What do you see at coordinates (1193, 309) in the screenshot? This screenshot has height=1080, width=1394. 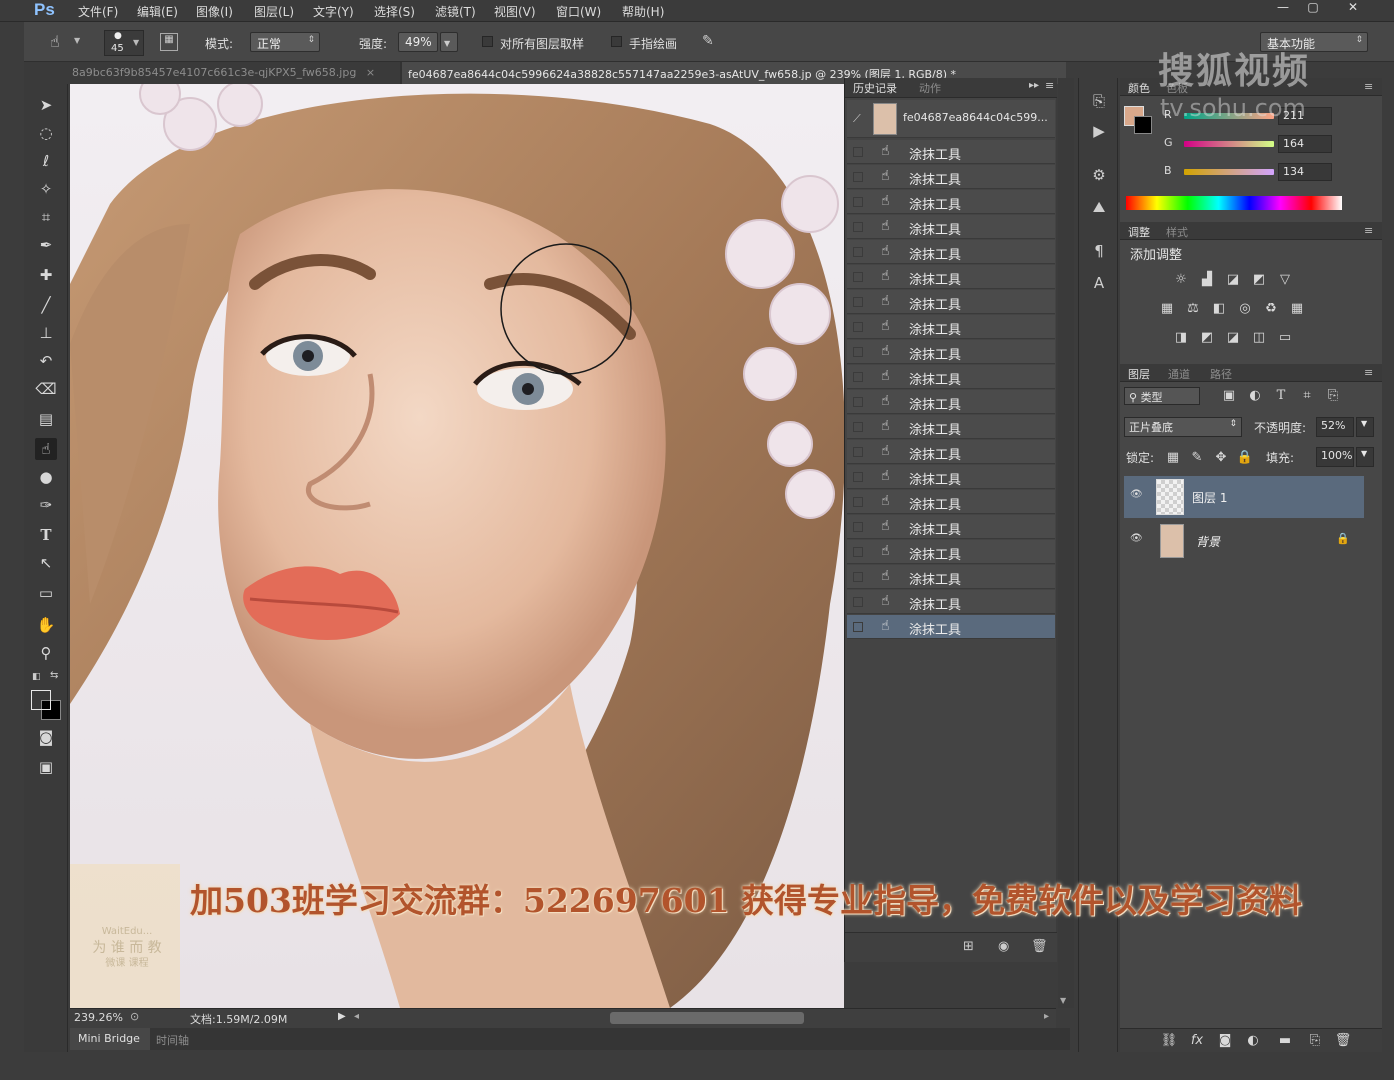 I see `color-balance-icon: ⚖` at bounding box center [1193, 309].